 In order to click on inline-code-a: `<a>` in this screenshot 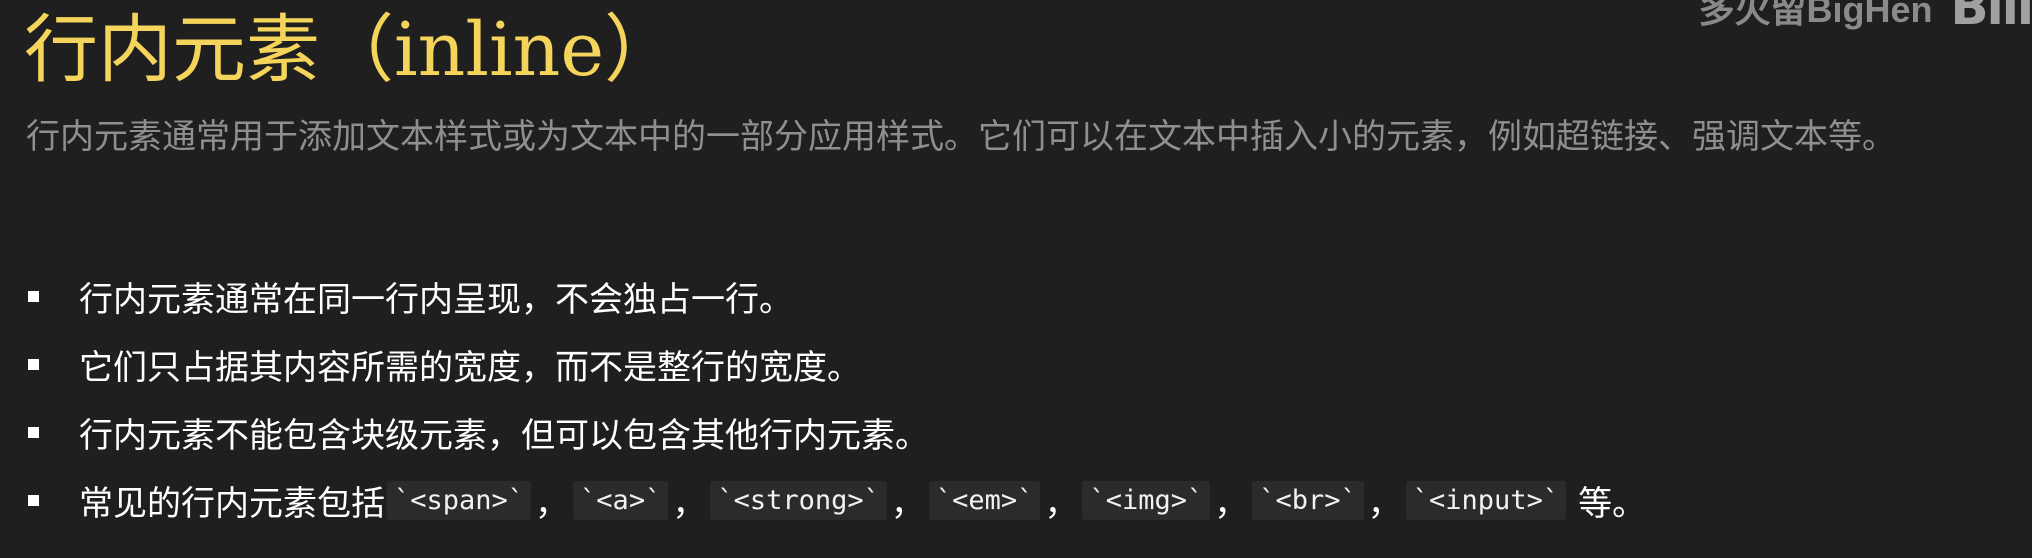, I will do `click(621, 500)`.